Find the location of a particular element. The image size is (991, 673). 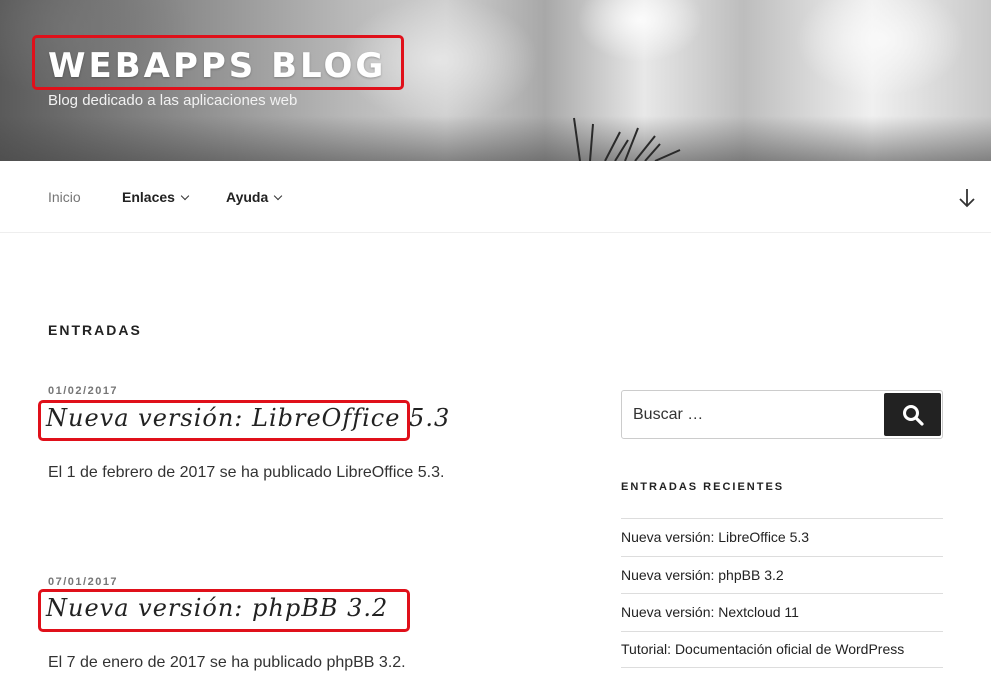

search-form is located at coordinates (782, 414).